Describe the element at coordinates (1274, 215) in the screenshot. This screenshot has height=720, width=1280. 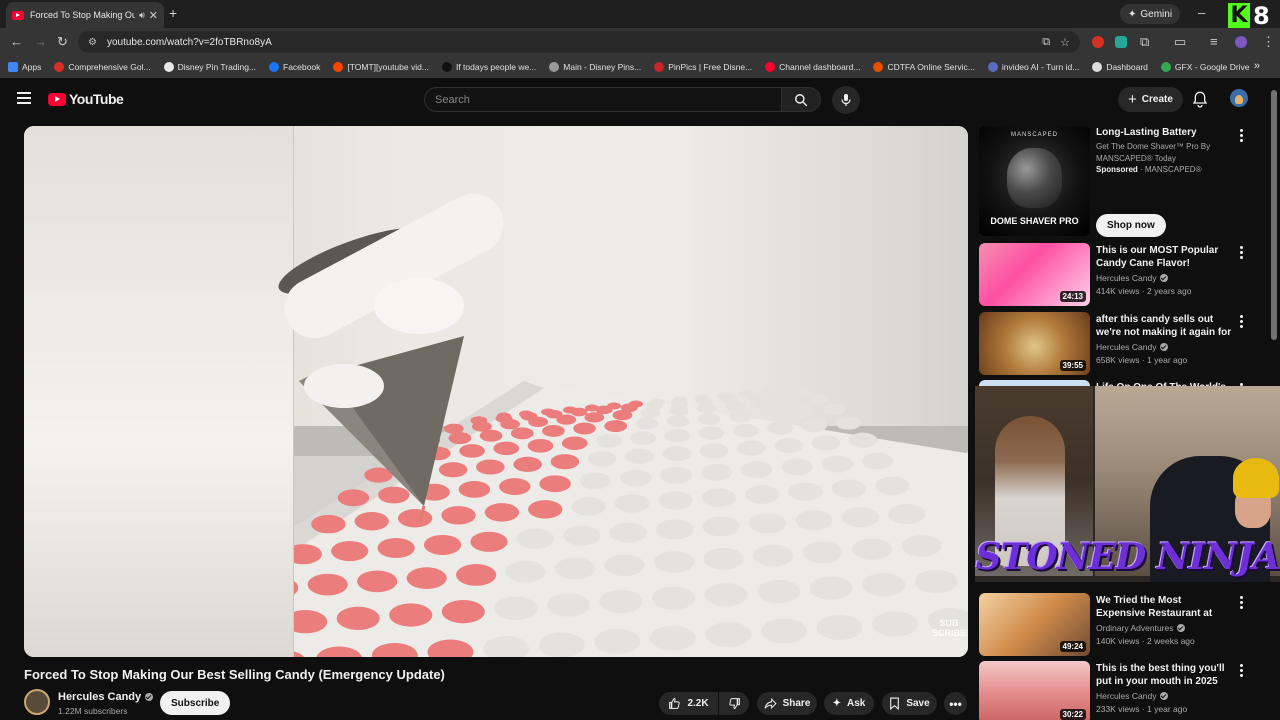
I see `page-scrollbar` at that location.